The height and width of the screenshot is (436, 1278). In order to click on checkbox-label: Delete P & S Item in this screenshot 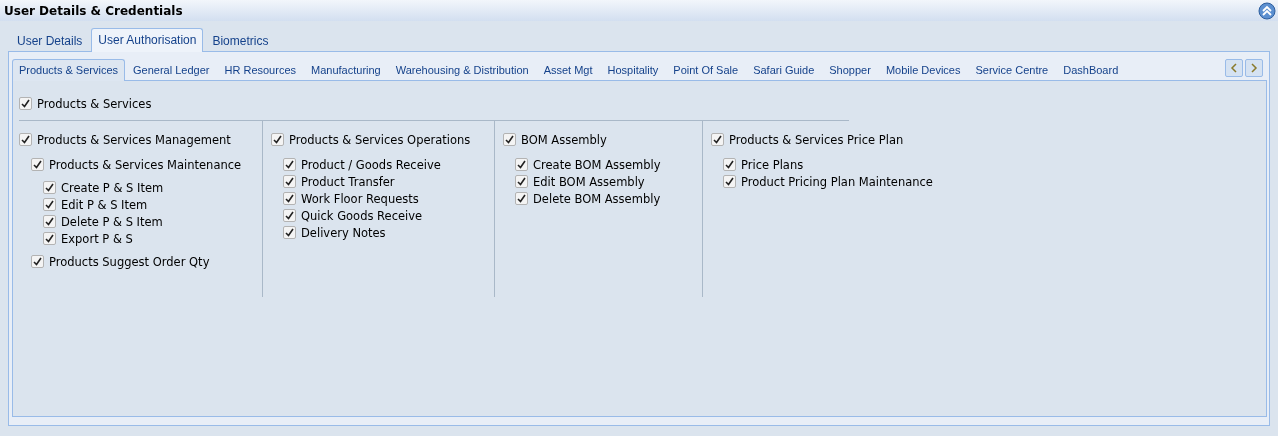, I will do `click(112, 221)`.